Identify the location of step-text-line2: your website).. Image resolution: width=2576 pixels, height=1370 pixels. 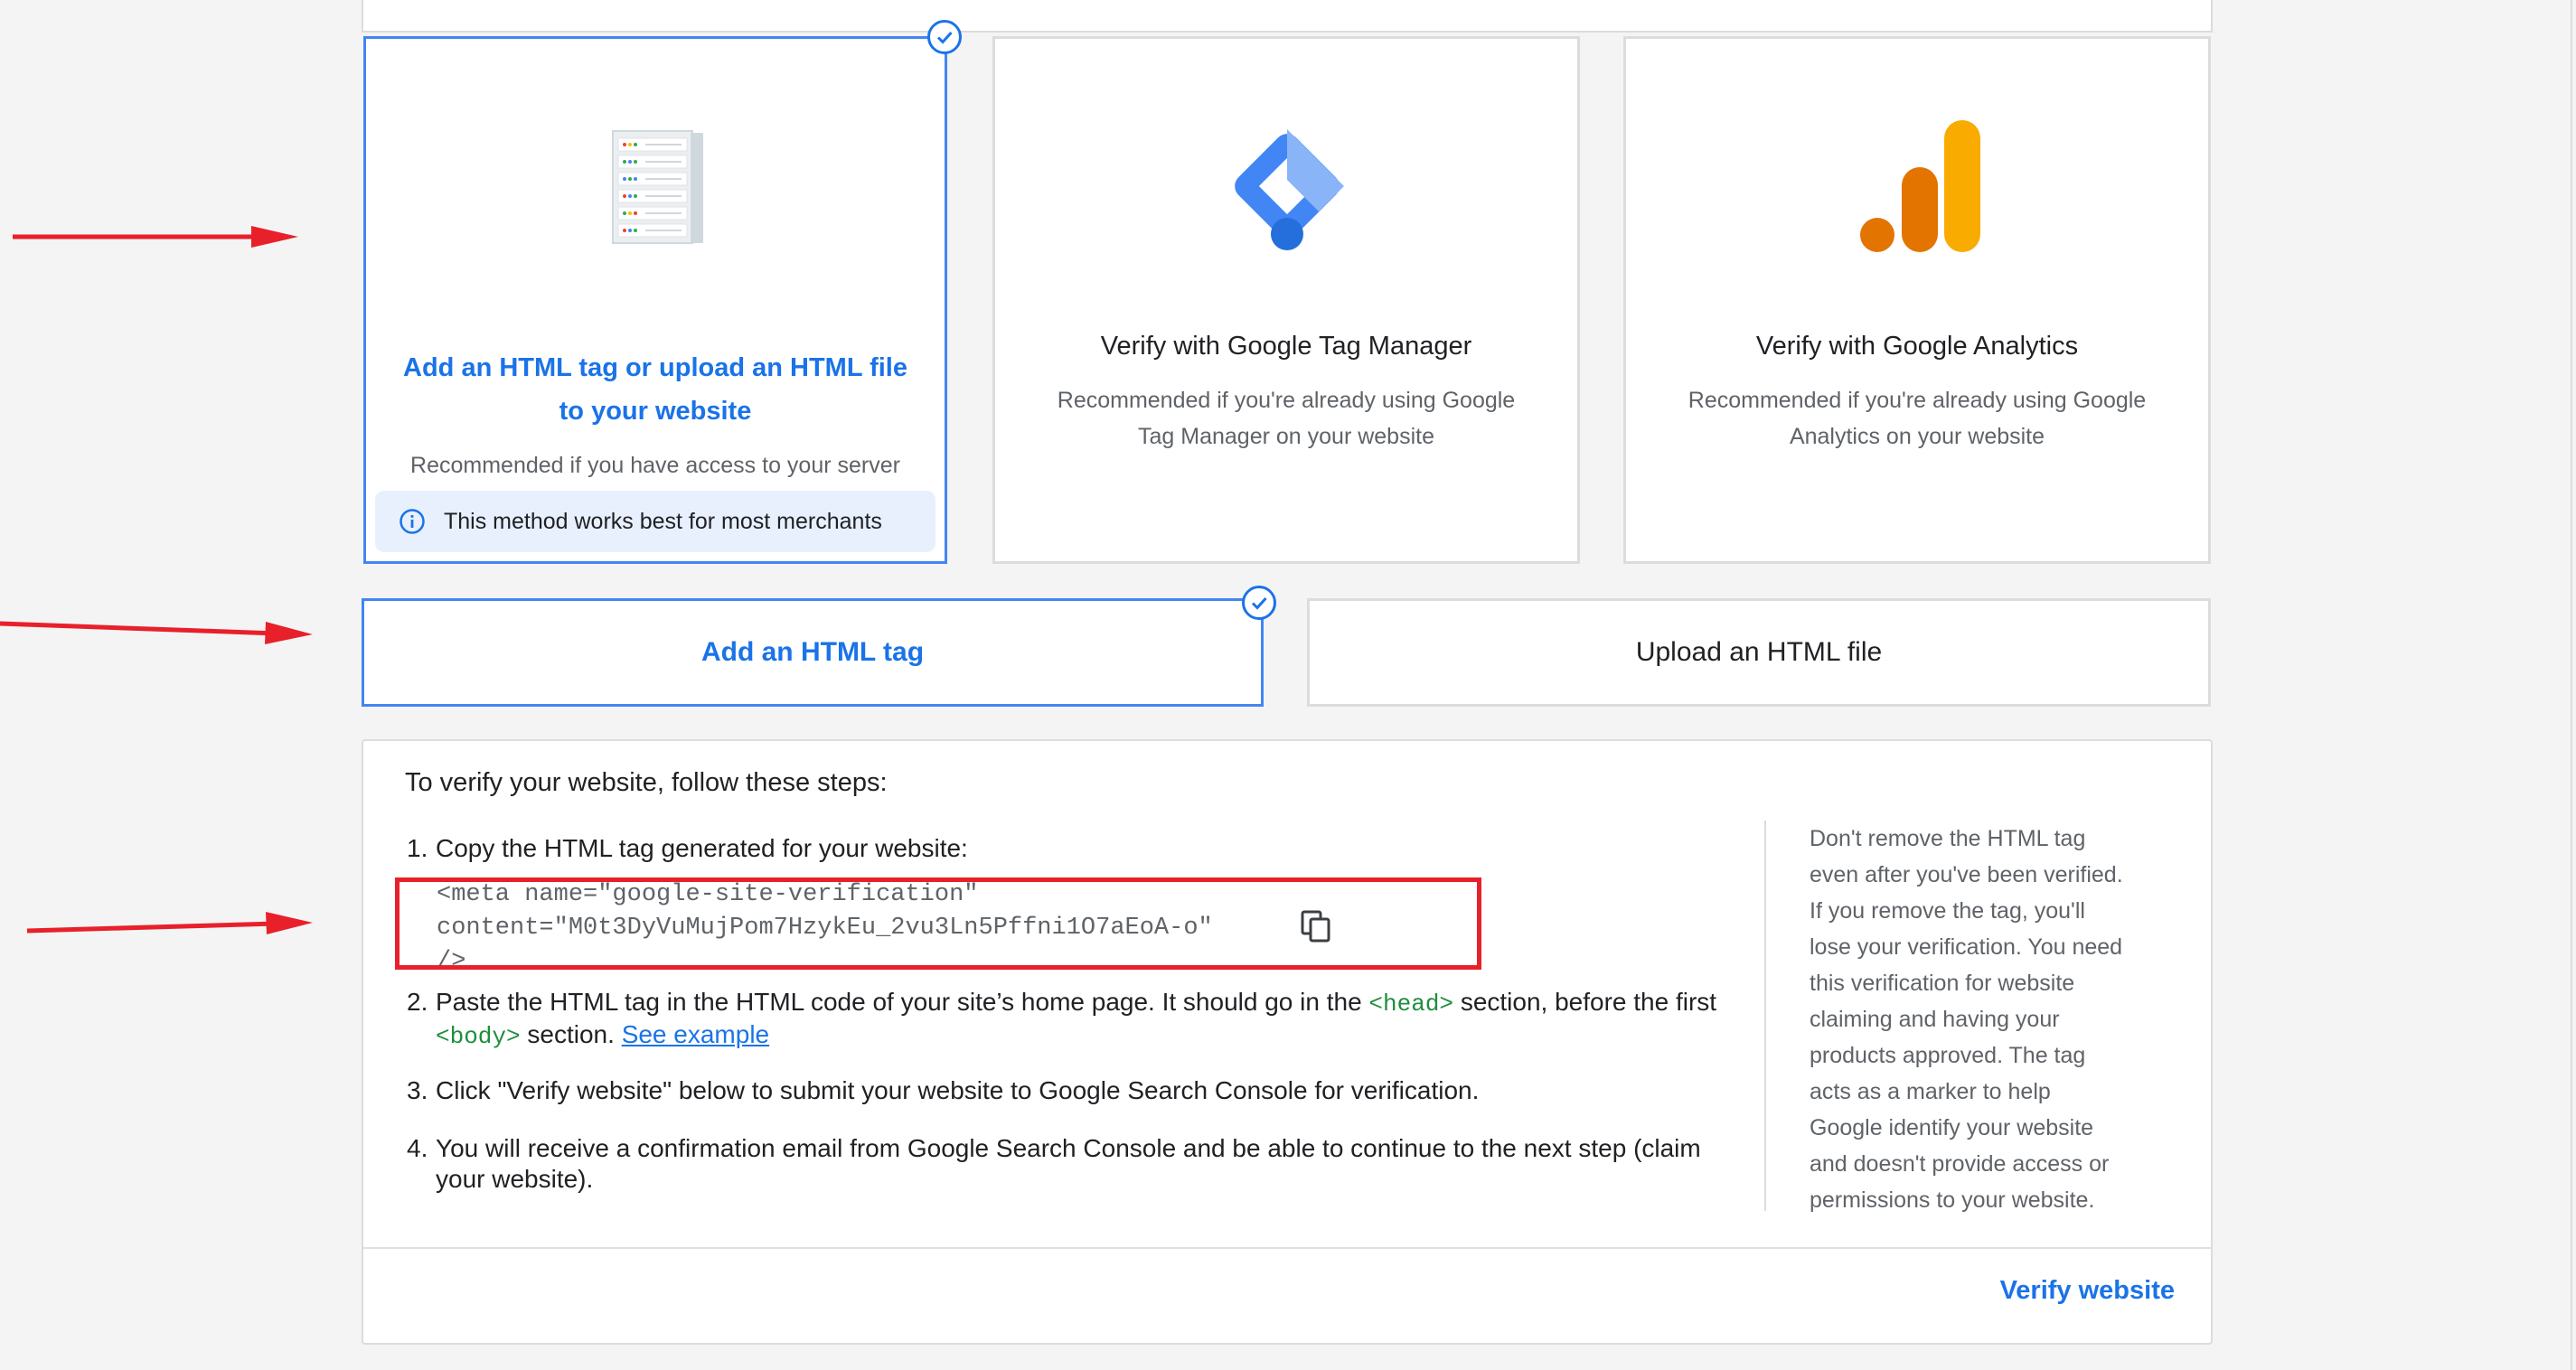
(515, 1179).